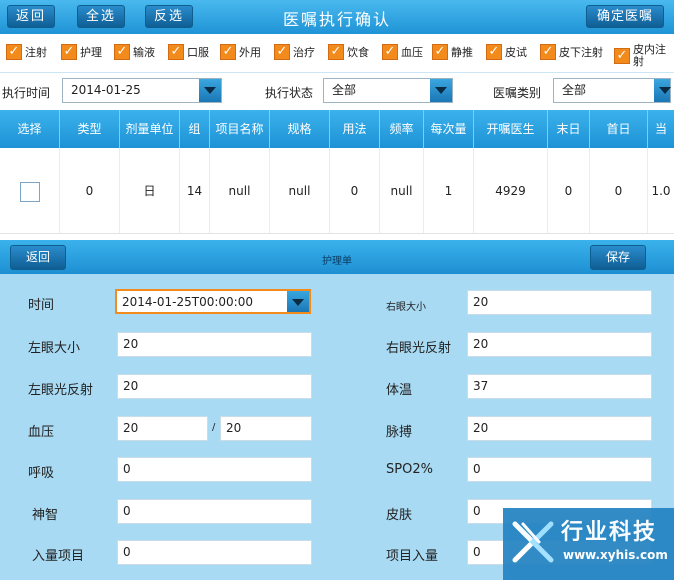 This screenshot has height=580, width=674. What do you see at coordinates (195, 190) in the screenshot?
I see `table-cell: 14` at bounding box center [195, 190].